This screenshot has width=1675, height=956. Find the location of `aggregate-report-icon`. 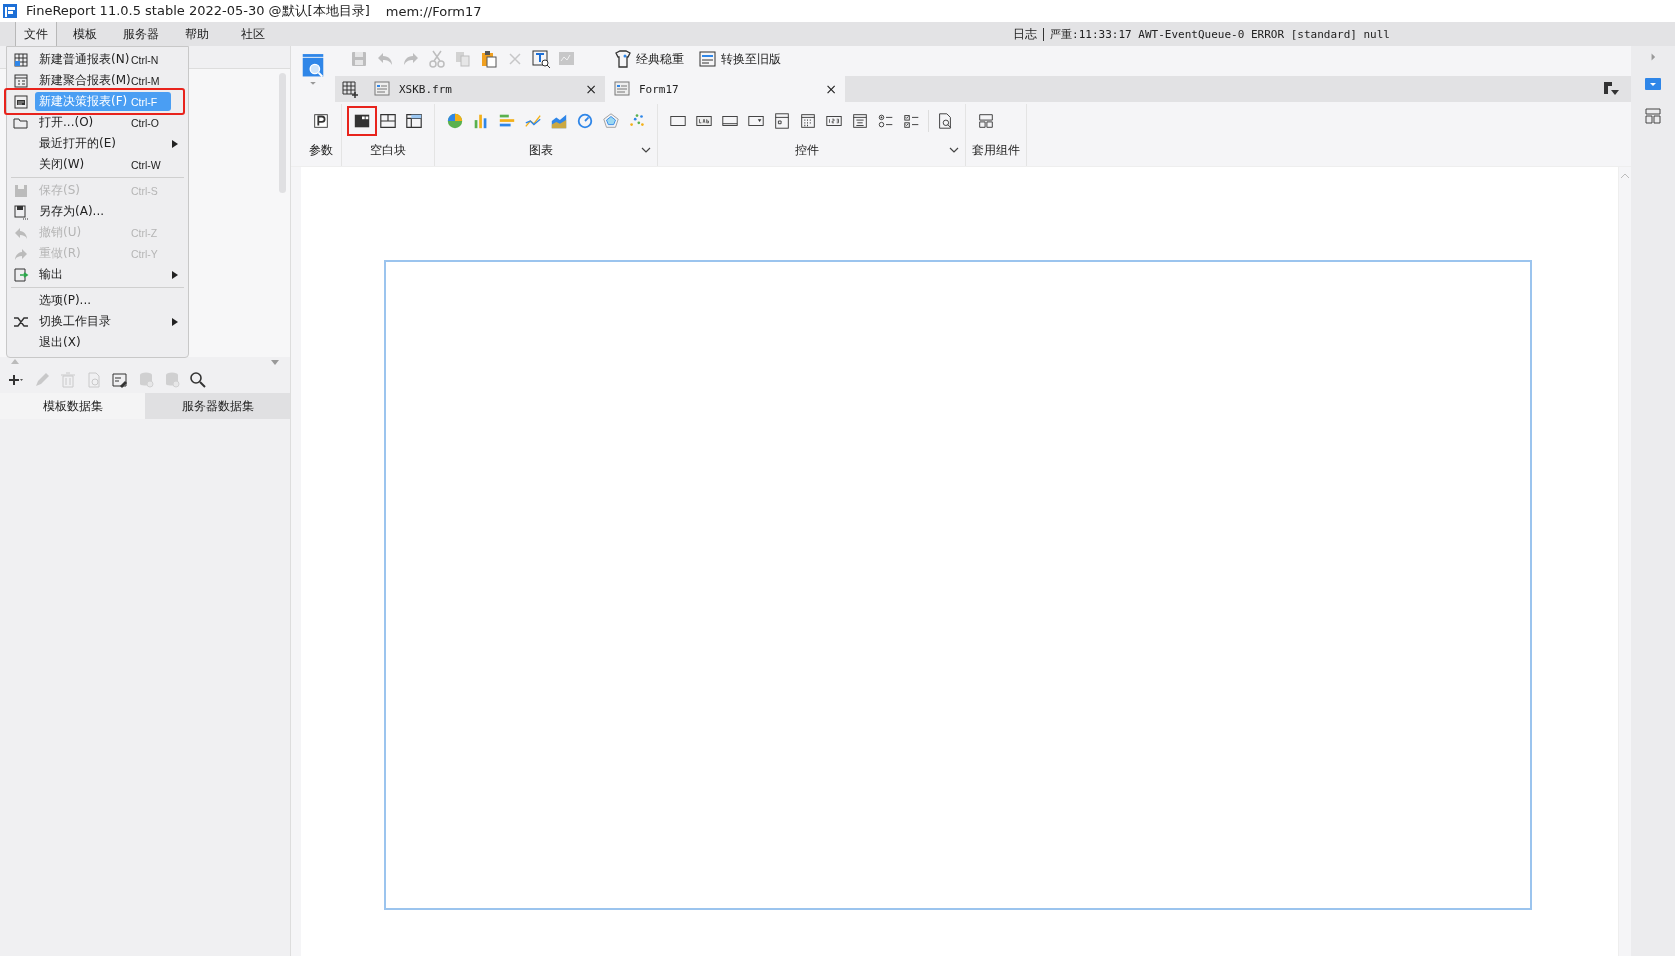

aggregate-report-icon is located at coordinates (21, 80).